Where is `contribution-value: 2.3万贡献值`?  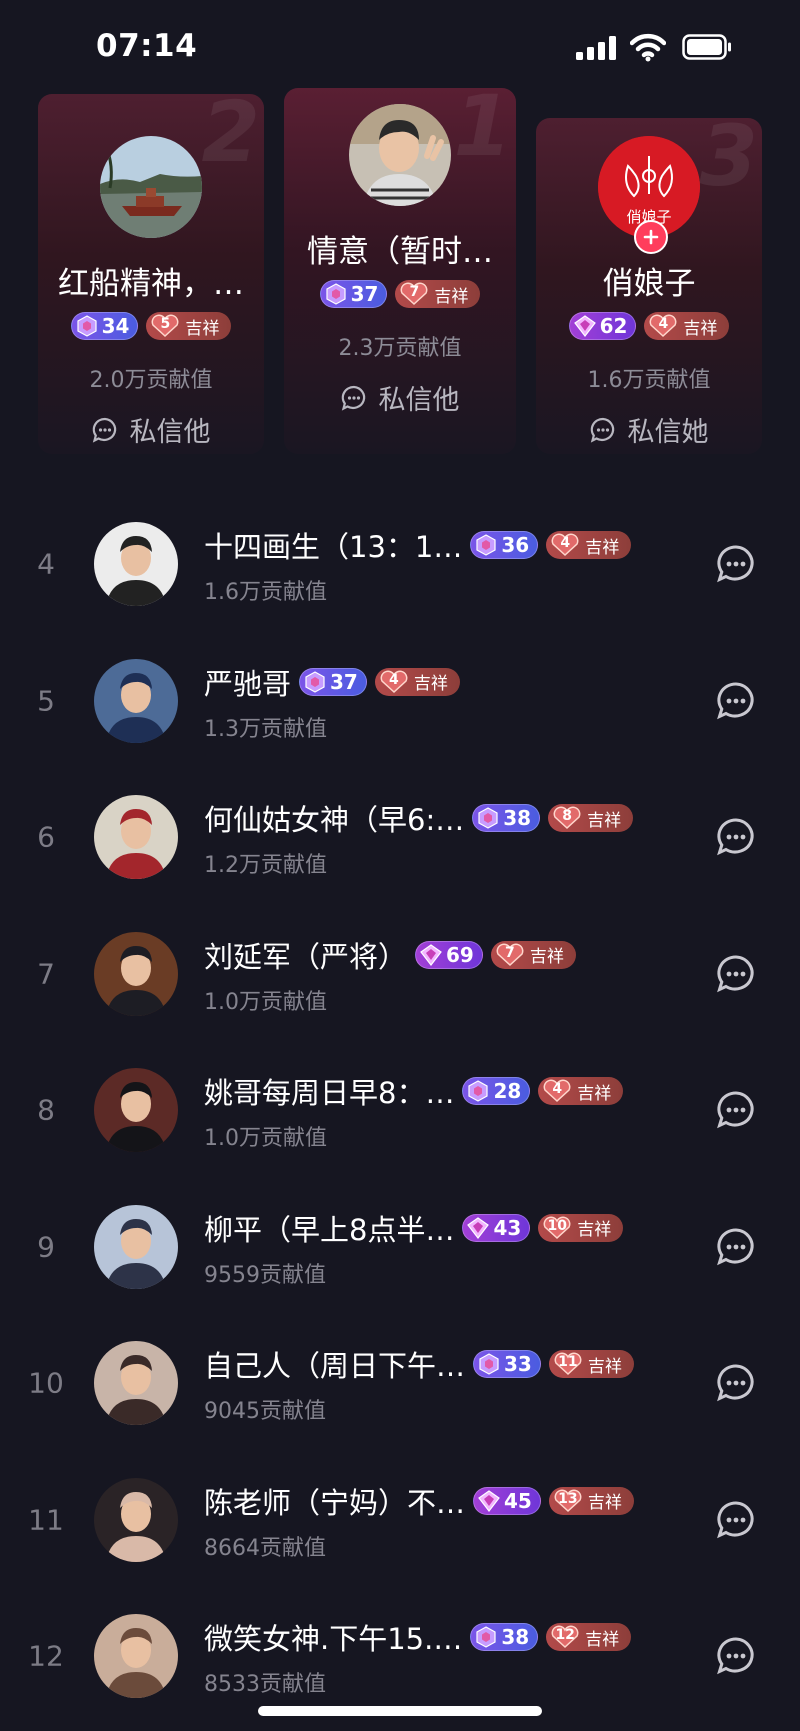 contribution-value: 2.3万贡献值 is located at coordinates (400, 348).